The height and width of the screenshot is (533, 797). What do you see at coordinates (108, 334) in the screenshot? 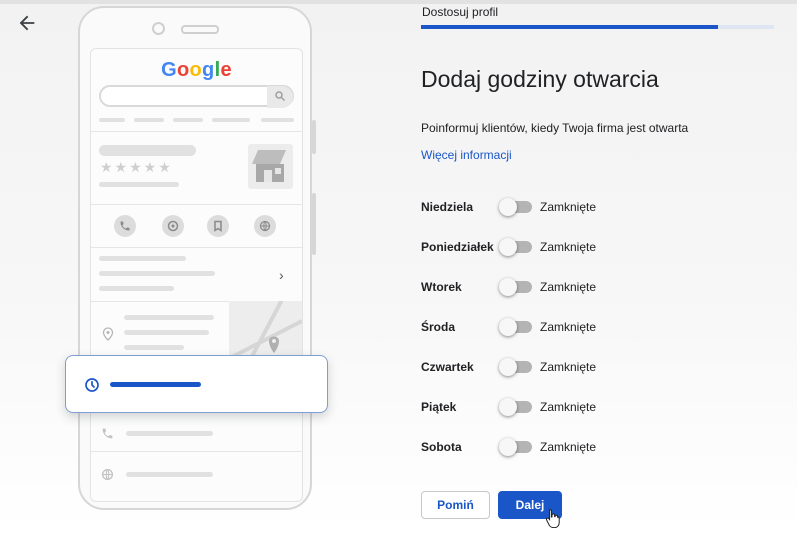
I see `location-pin-icon` at bounding box center [108, 334].